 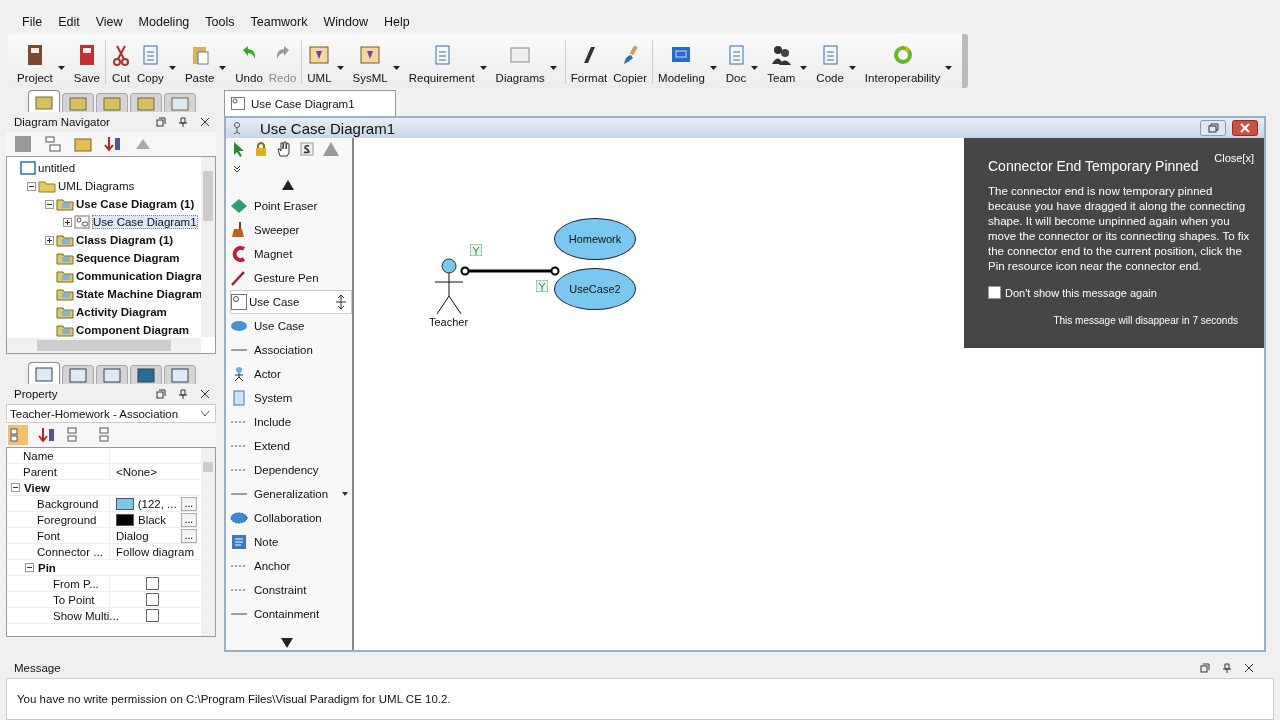 I want to click on palette-tool: Point Eraser, so click(x=291, y=206).